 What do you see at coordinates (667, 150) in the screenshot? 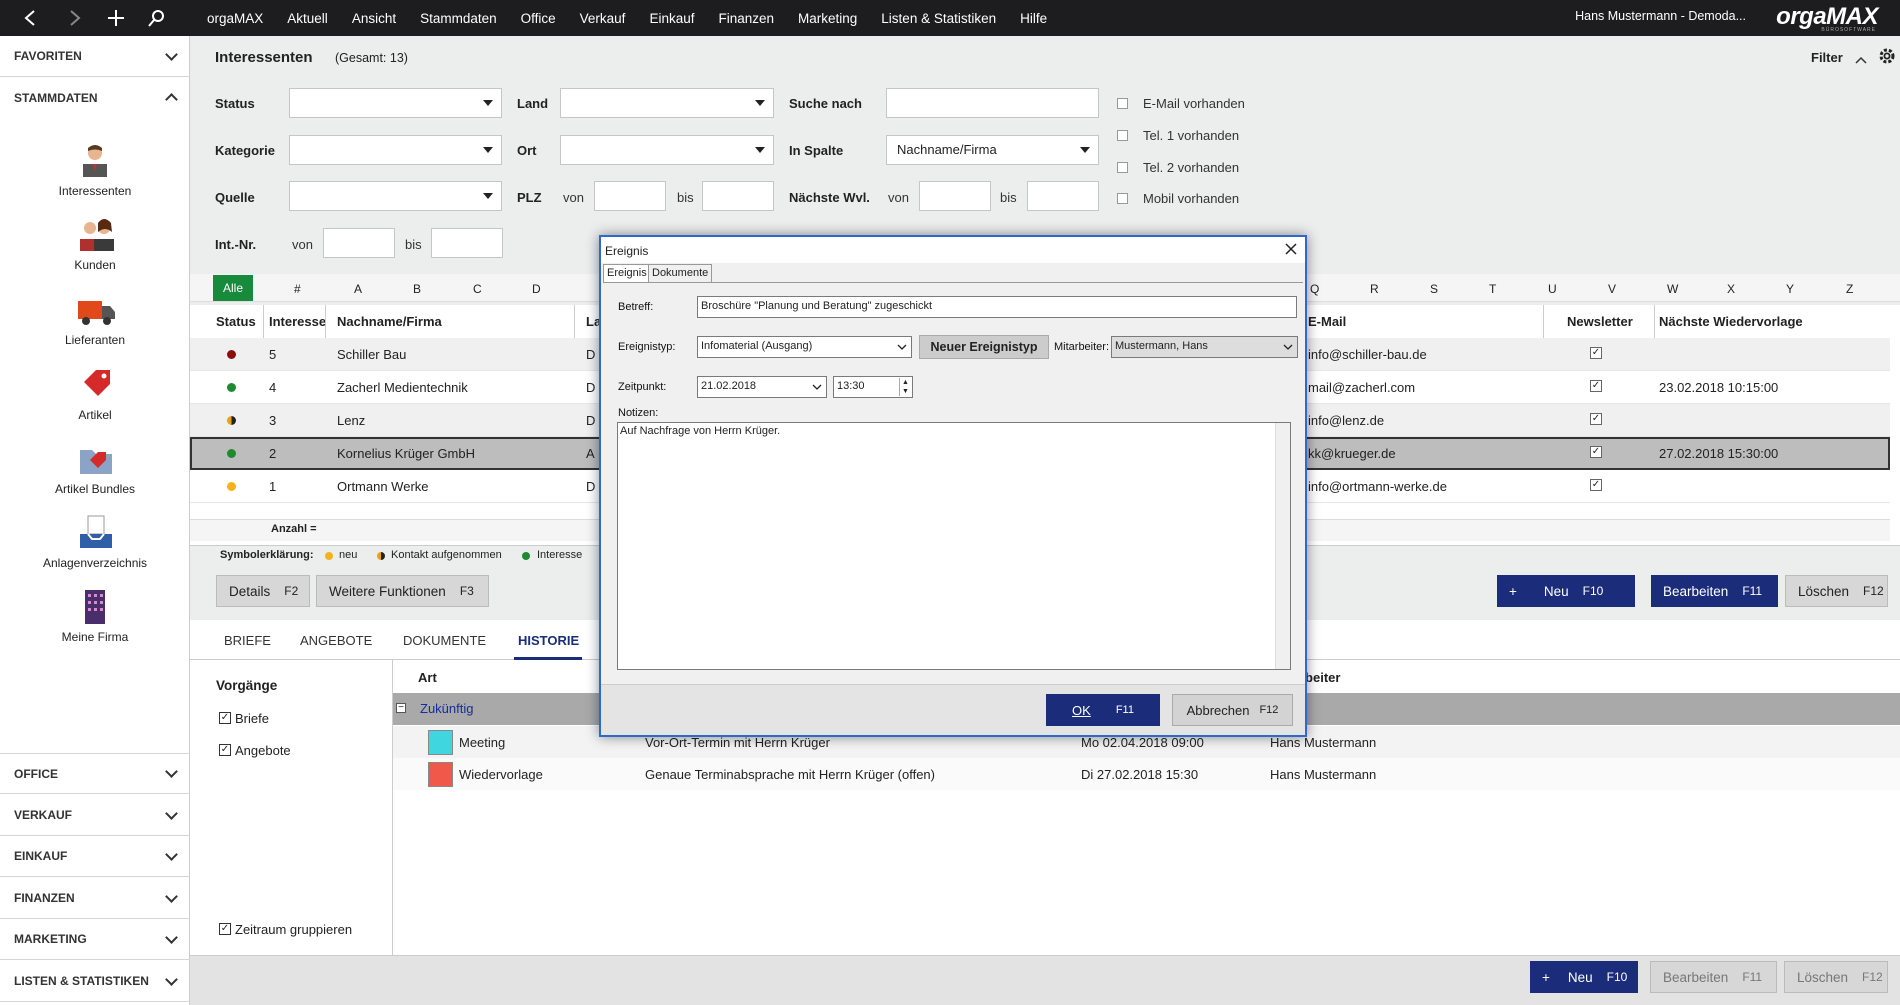
I see `ort-select` at bounding box center [667, 150].